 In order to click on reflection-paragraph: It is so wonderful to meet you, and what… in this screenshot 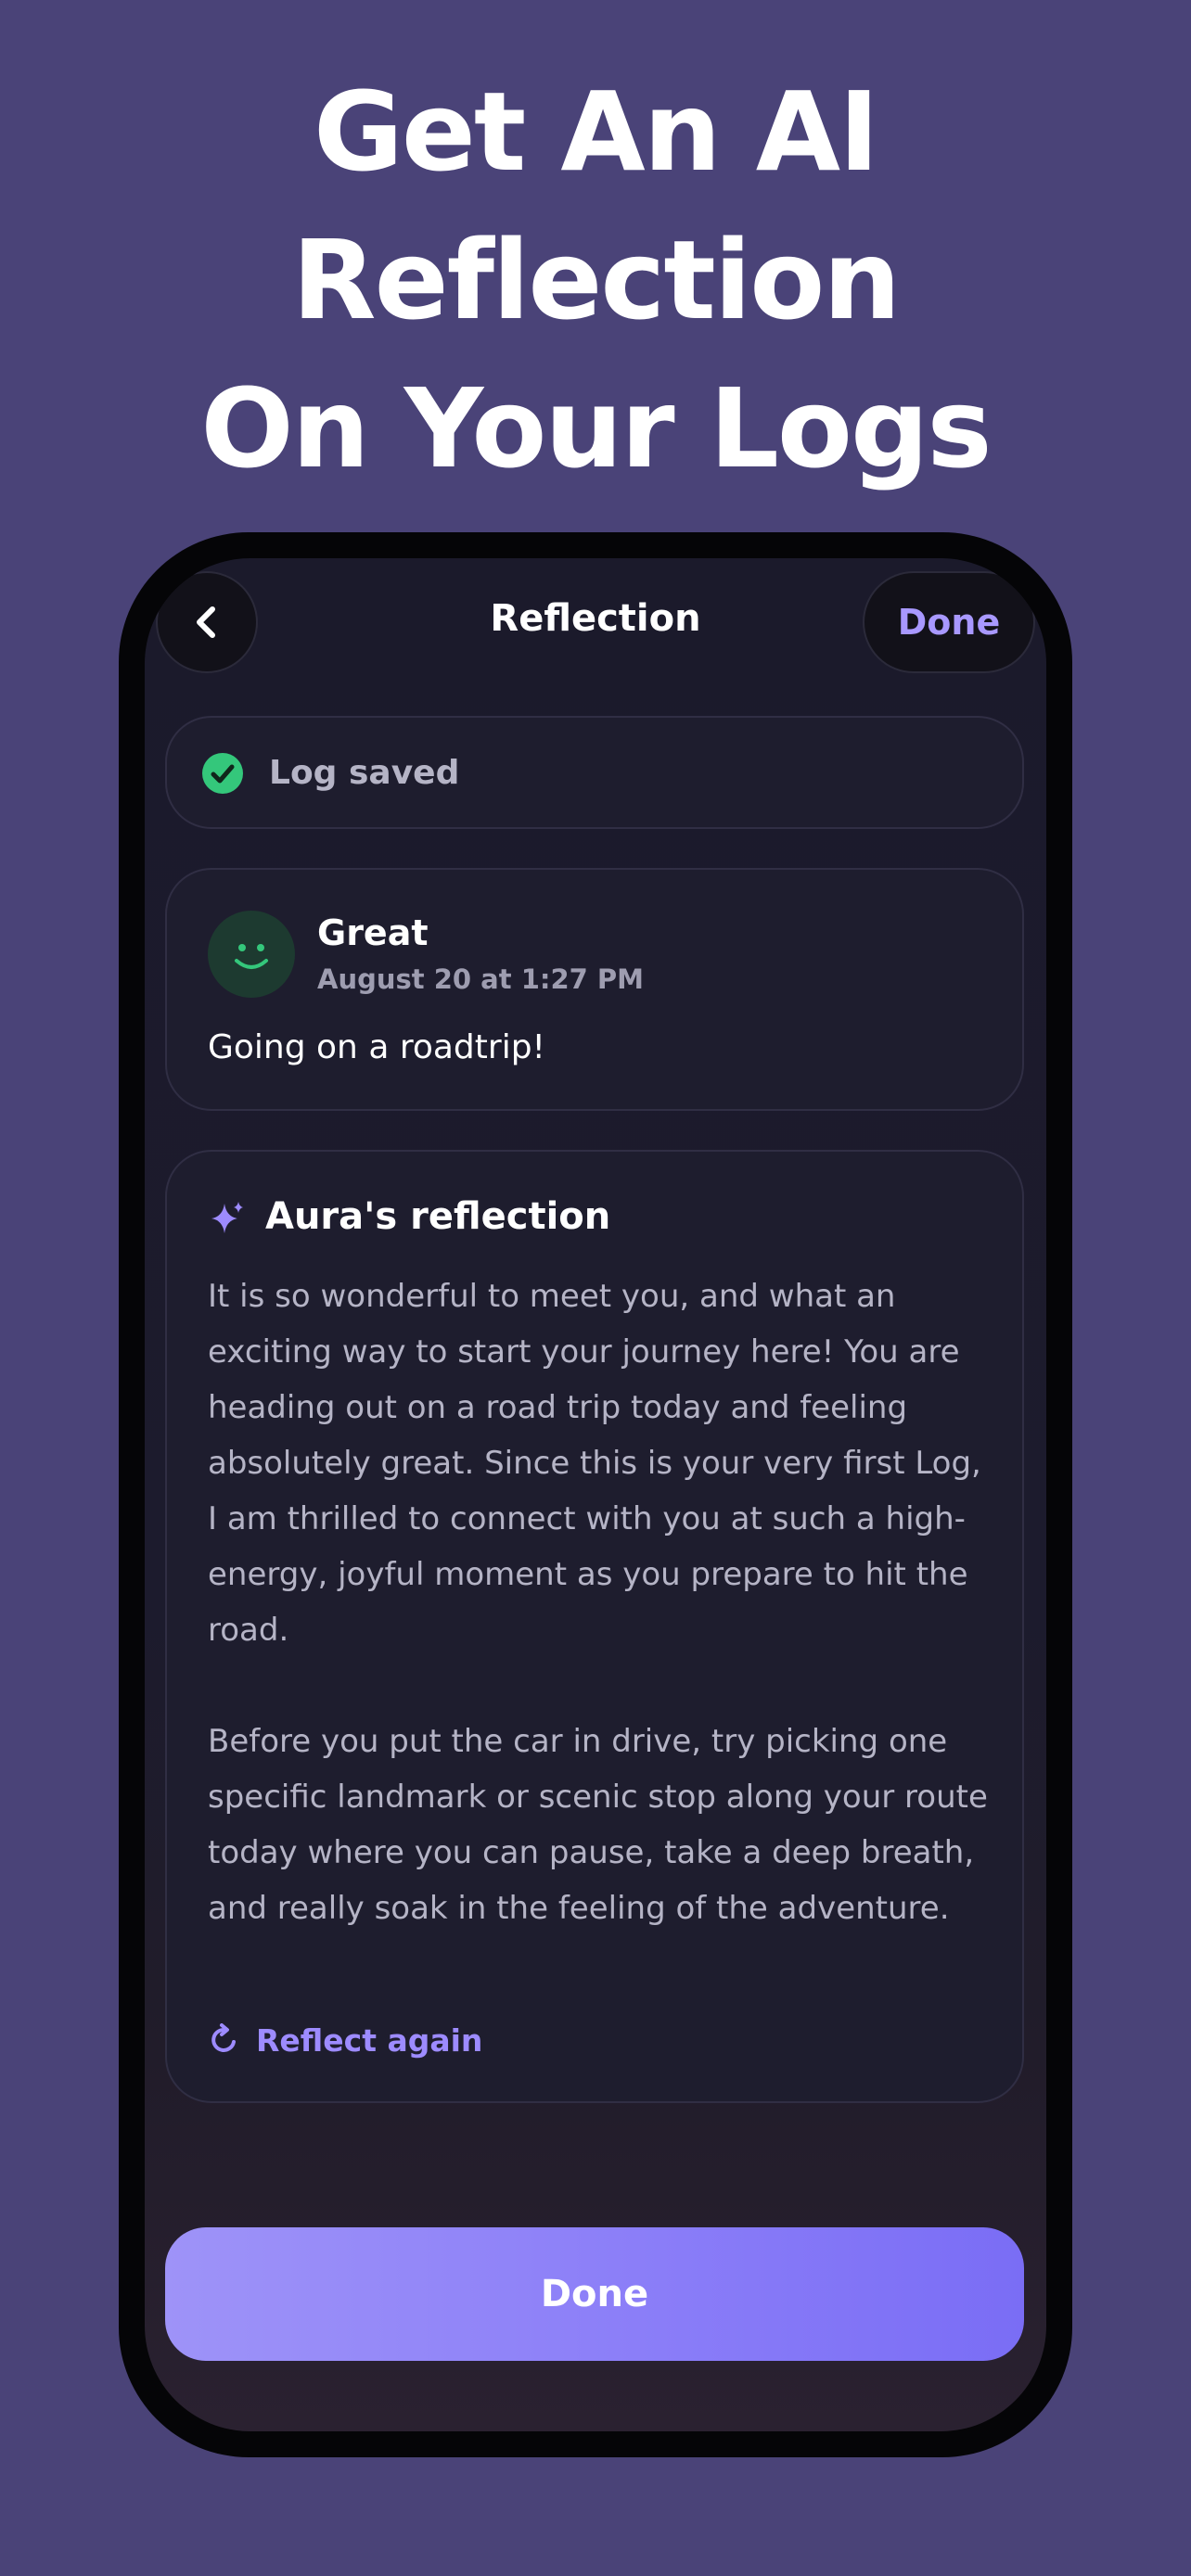, I will do `click(594, 1464)`.